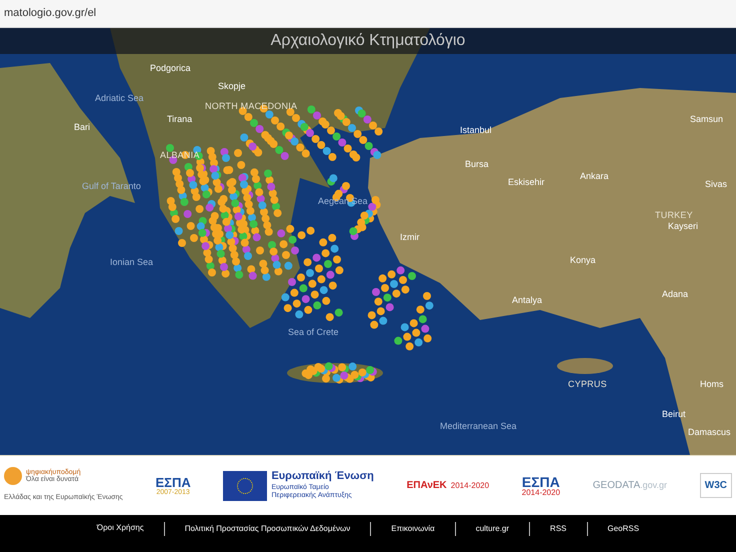  Describe the element at coordinates (616, 486) in the screenshot. I see `geodata-logo: GEODATA` at that location.